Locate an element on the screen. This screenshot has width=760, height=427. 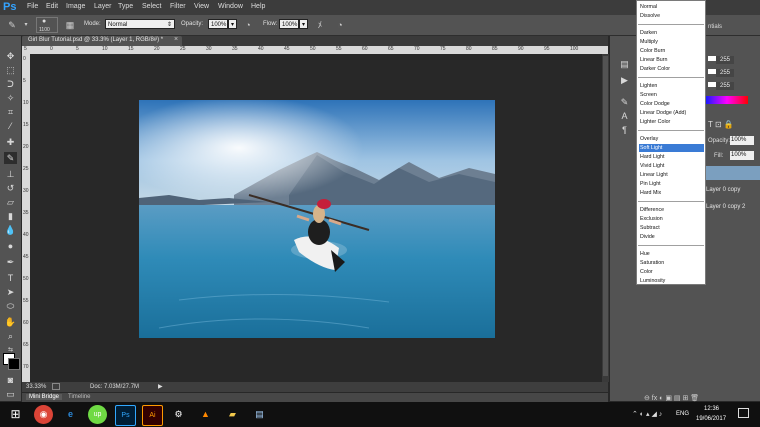
blend-mode-option: Linear Light is located at coordinates (671, 175).